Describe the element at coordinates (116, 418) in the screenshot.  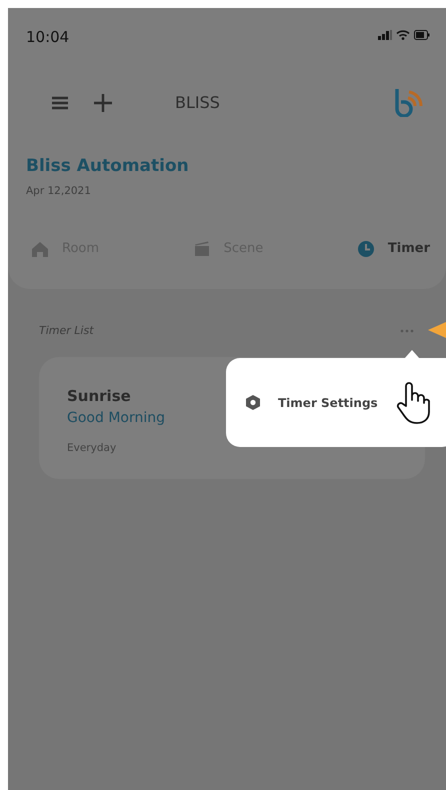
I see `timer-subtitle: Good Morning` at that location.